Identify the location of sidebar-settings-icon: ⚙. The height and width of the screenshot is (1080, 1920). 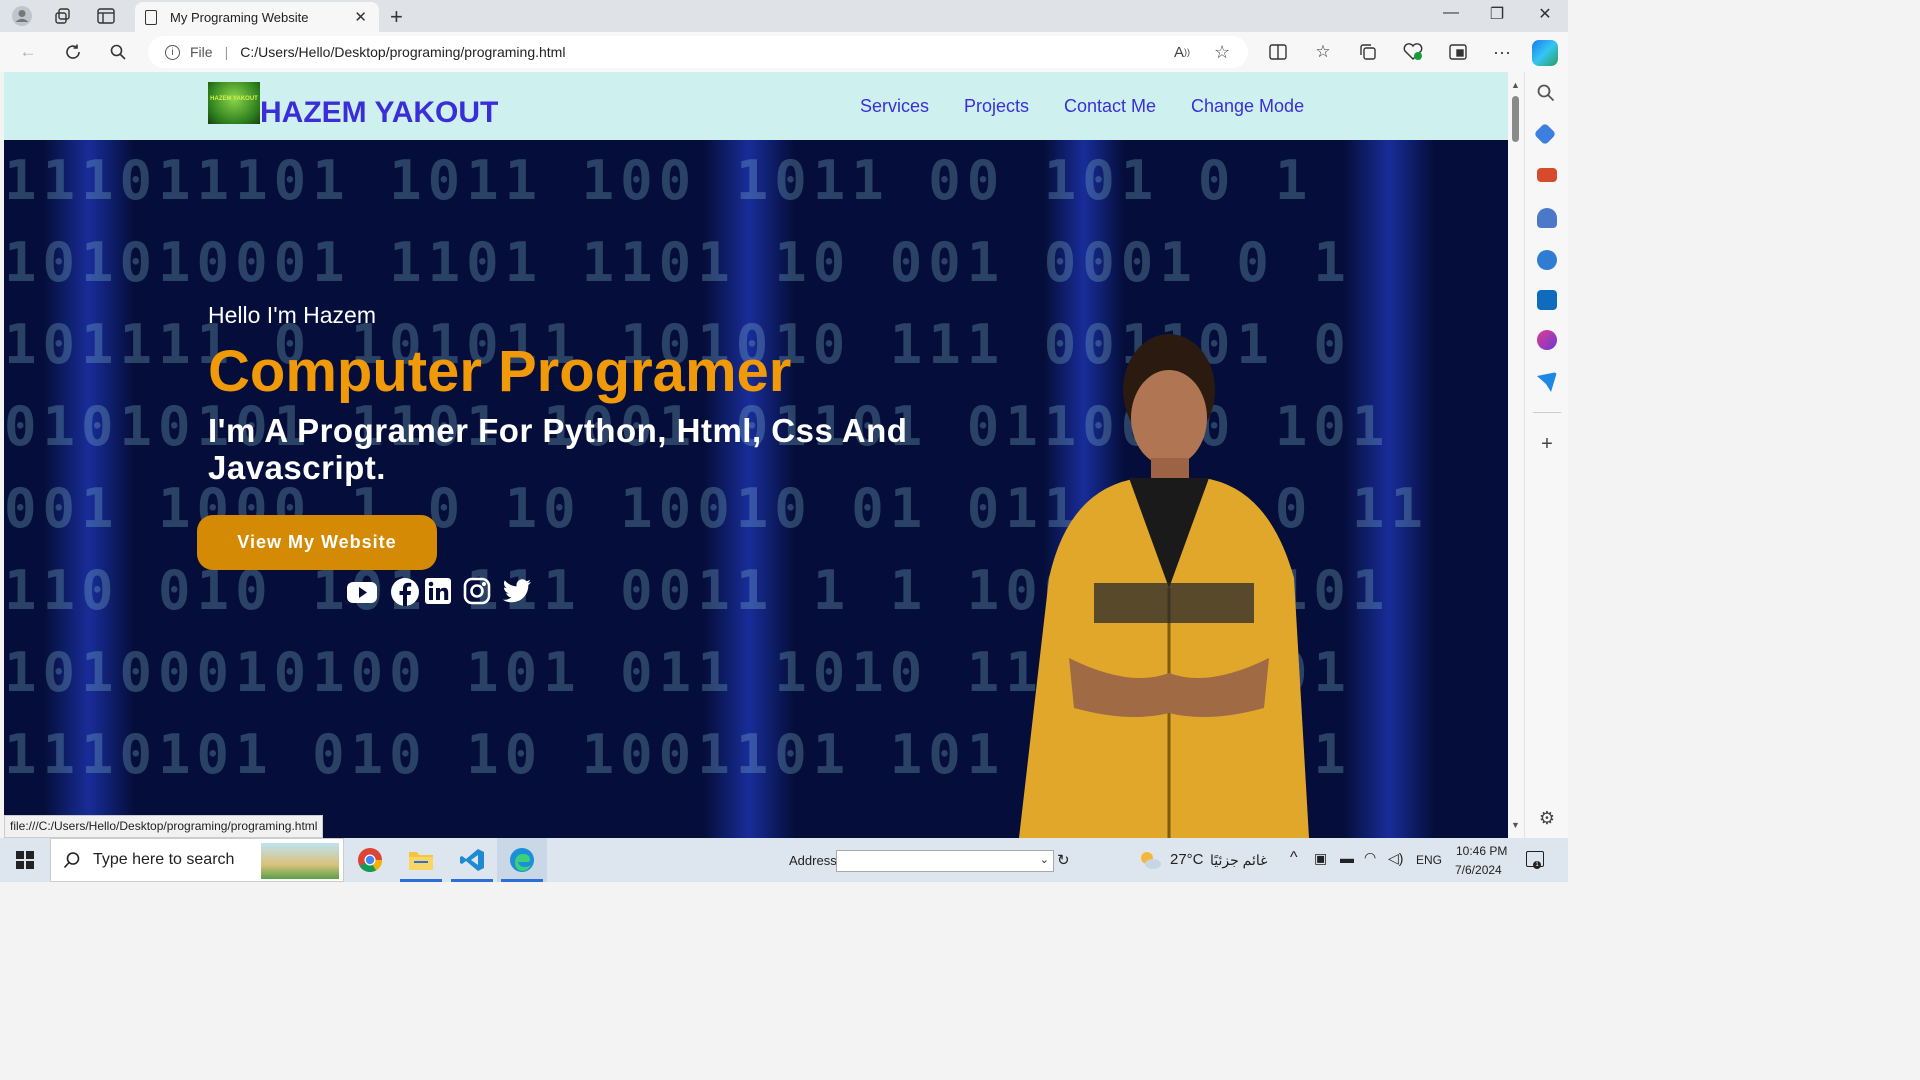
(1547, 818).